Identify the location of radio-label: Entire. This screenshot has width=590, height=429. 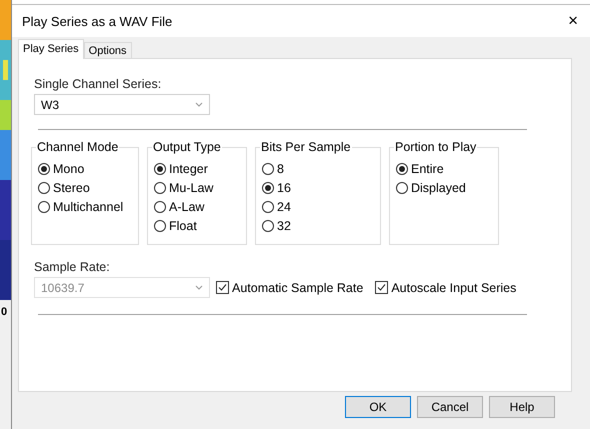
(427, 169).